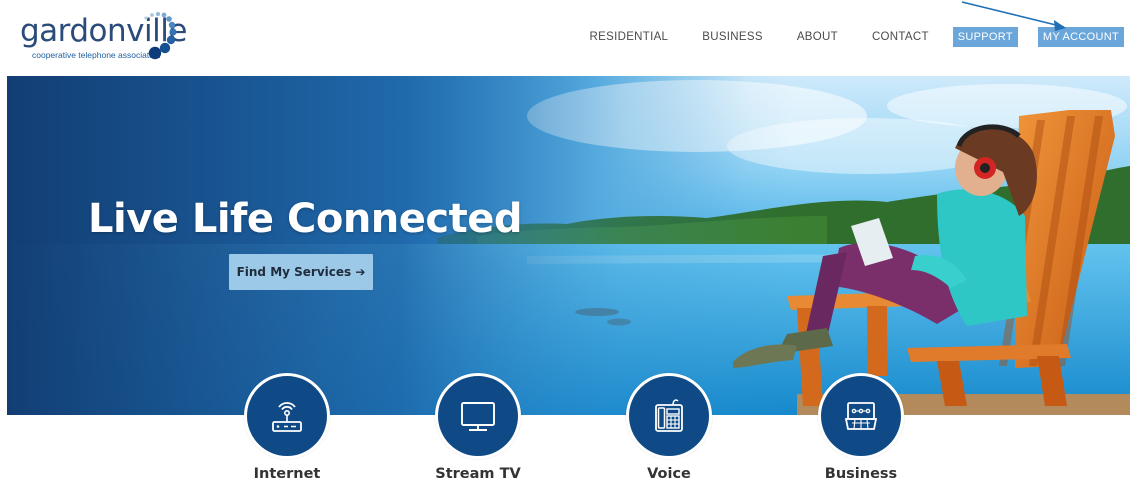 Image resolution: width=1130 pixels, height=483 pixels. What do you see at coordinates (478, 474) in the screenshot?
I see `service-stream-tv-label: Stream TV` at bounding box center [478, 474].